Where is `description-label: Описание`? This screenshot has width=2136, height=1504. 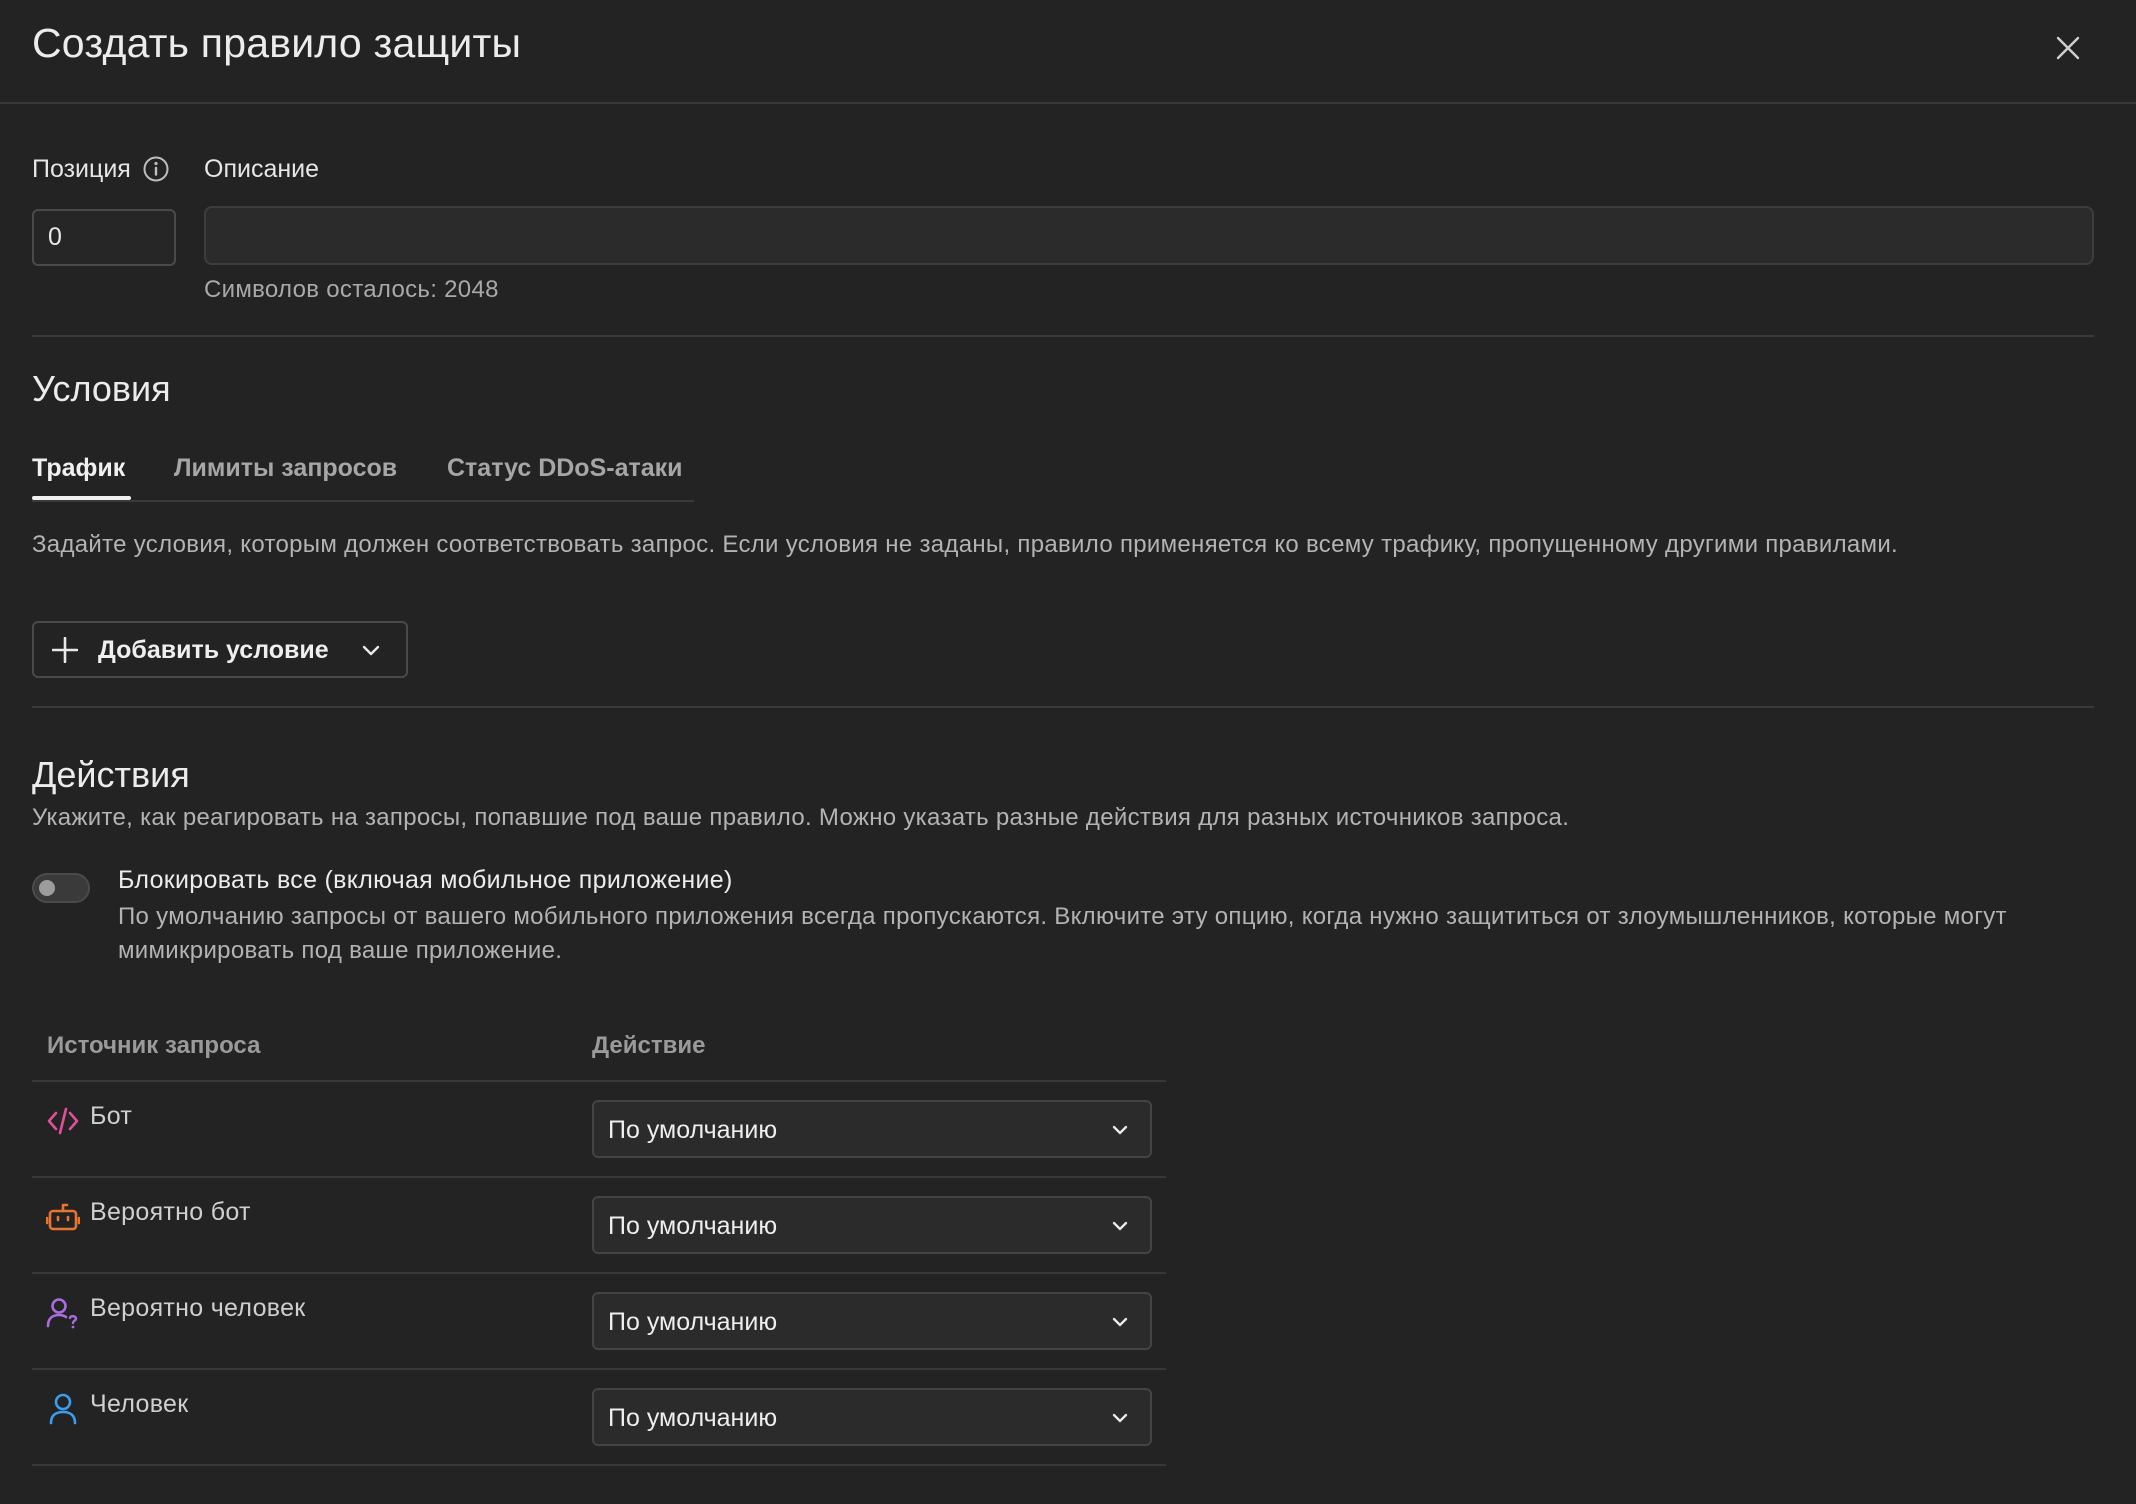
description-label: Описание is located at coordinates (262, 169).